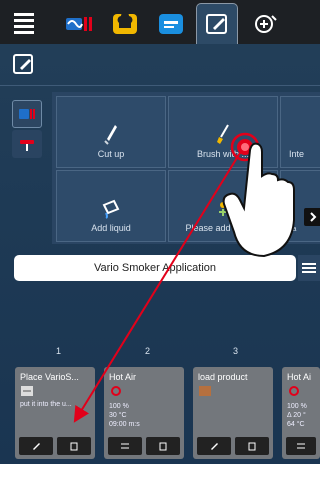 The image size is (320, 490). What do you see at coordinates (160, 85) in the screenshot?
I see `divider` at bounding box center [160, 85].